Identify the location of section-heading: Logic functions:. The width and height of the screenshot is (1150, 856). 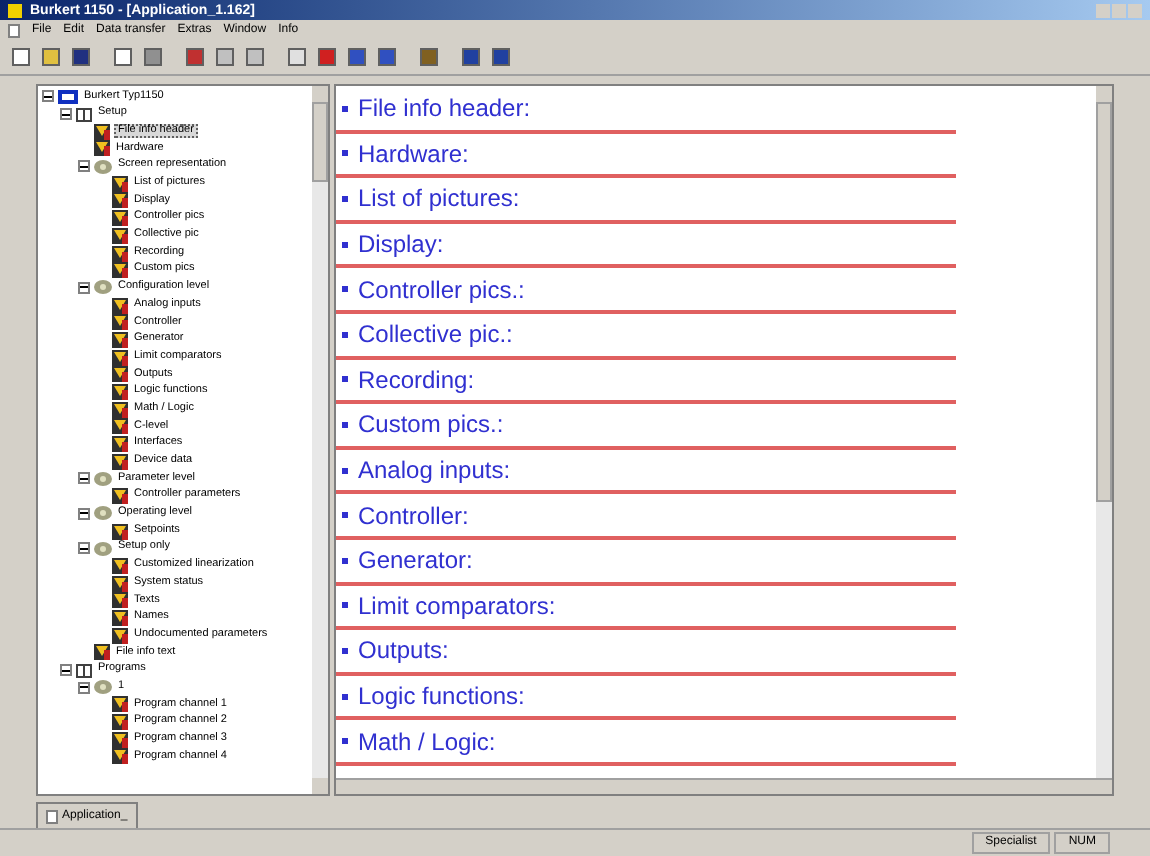
(441, 696).